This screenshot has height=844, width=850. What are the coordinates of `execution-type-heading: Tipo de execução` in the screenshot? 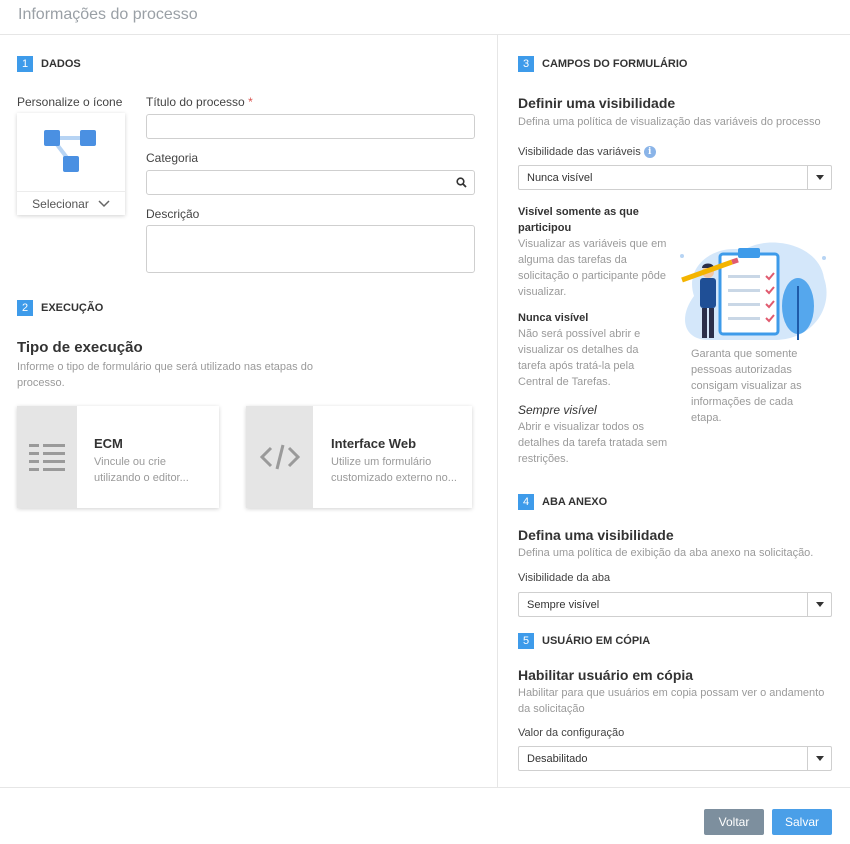 It's located at (80, 347).